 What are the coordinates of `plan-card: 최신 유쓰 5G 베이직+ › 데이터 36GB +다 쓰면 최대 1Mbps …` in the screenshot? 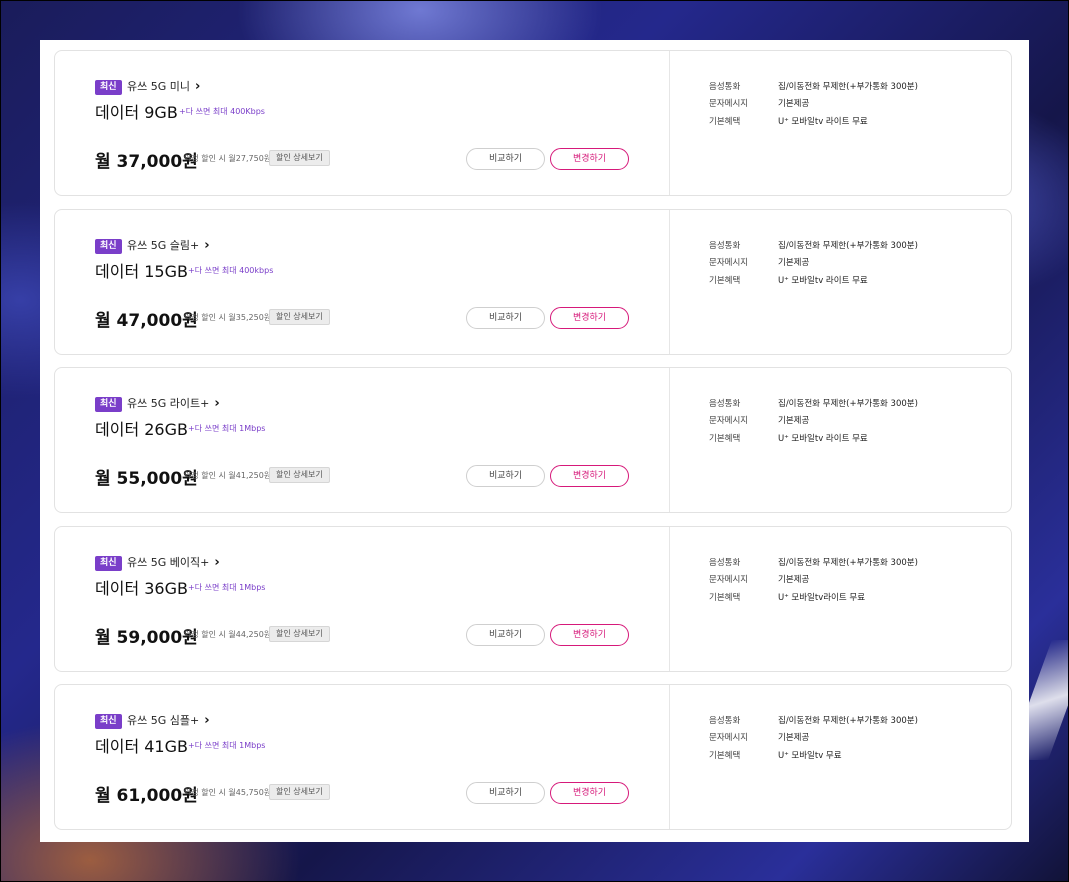 It's located at (533, 599).